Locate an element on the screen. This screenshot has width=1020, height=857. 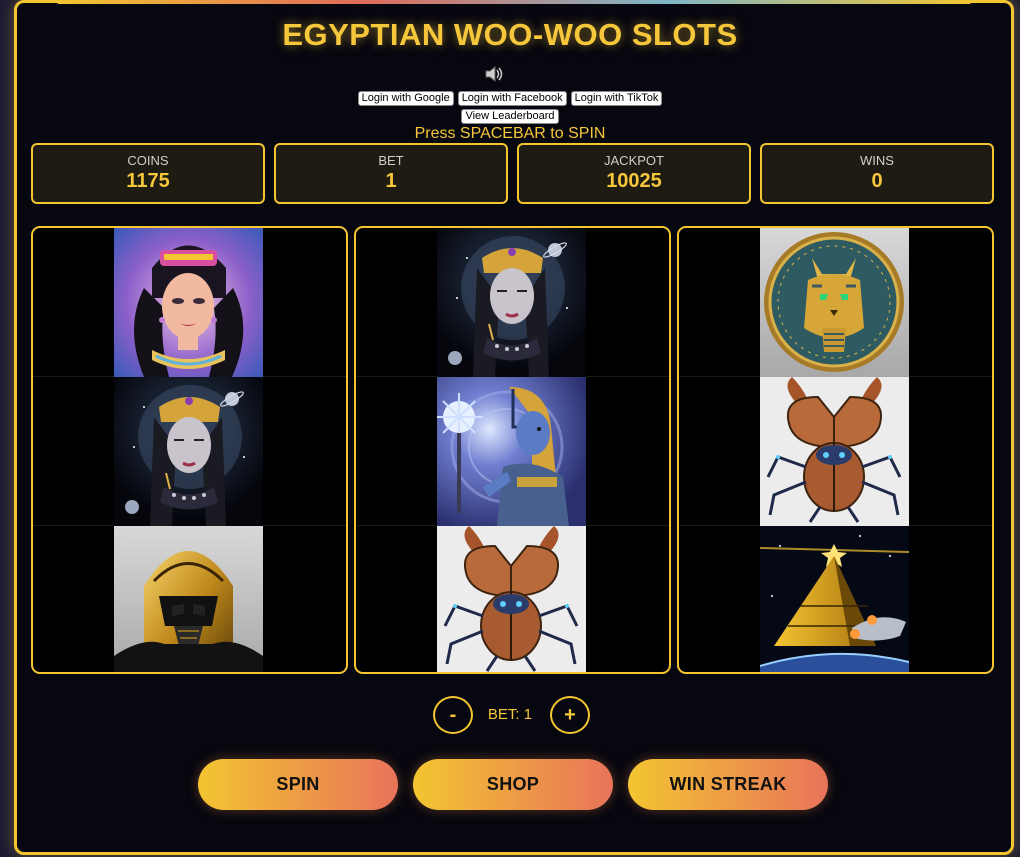
bet-stat: BET 1 is located at coordinates (391, 173).